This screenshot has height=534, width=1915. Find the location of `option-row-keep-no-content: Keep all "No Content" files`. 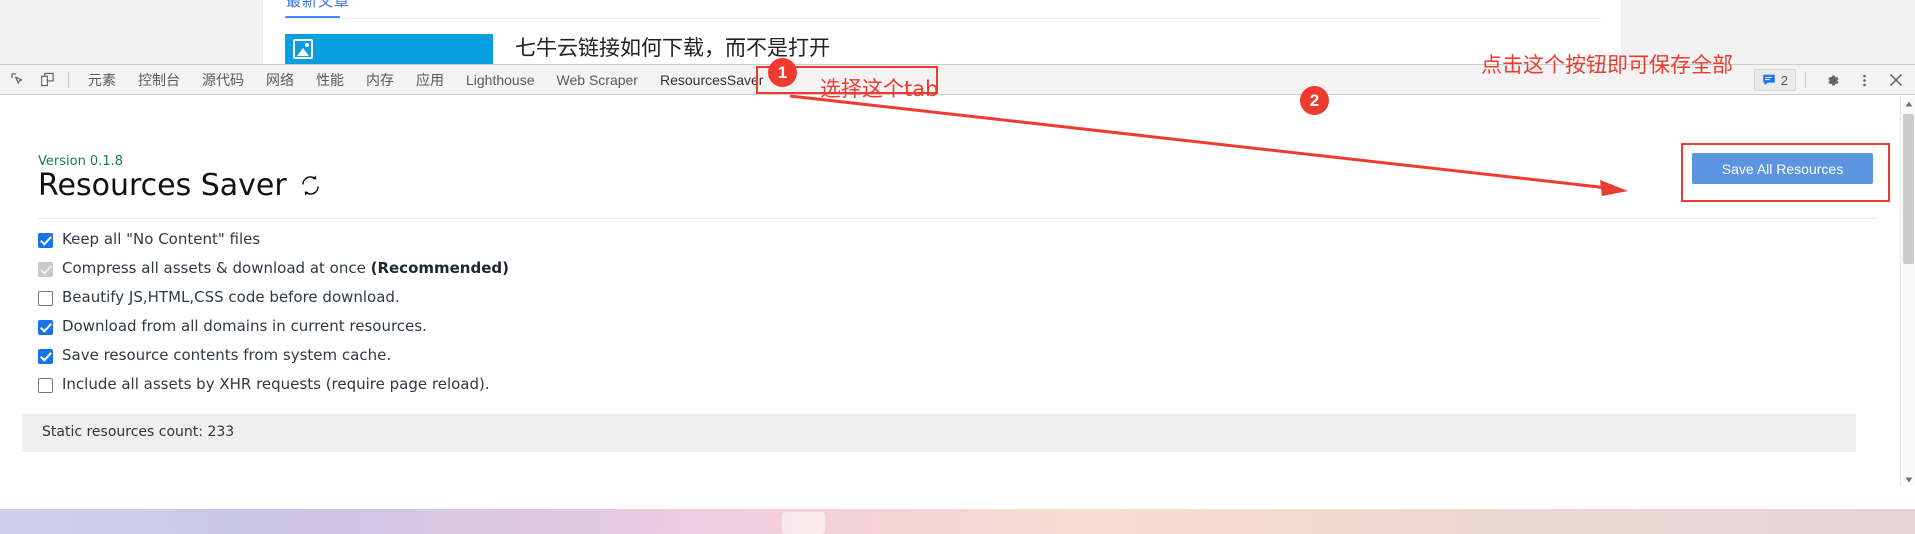

option-row-keep-no-content: Keep all "No Content" files is located at coordinates (273, 243).